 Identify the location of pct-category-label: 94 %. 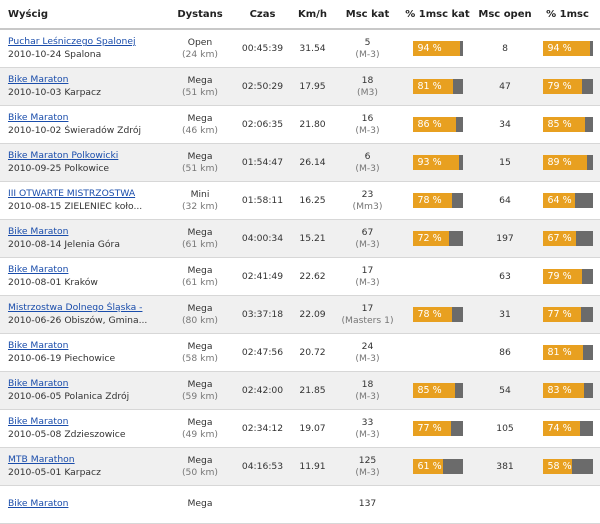
(429, 48).